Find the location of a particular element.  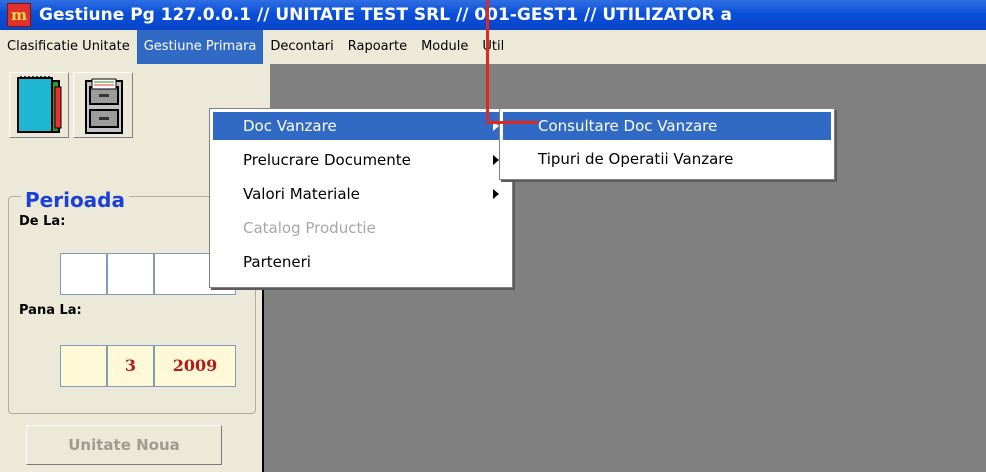

menu-item-parteneri: Parteneri is located at coordinates (361, 262).